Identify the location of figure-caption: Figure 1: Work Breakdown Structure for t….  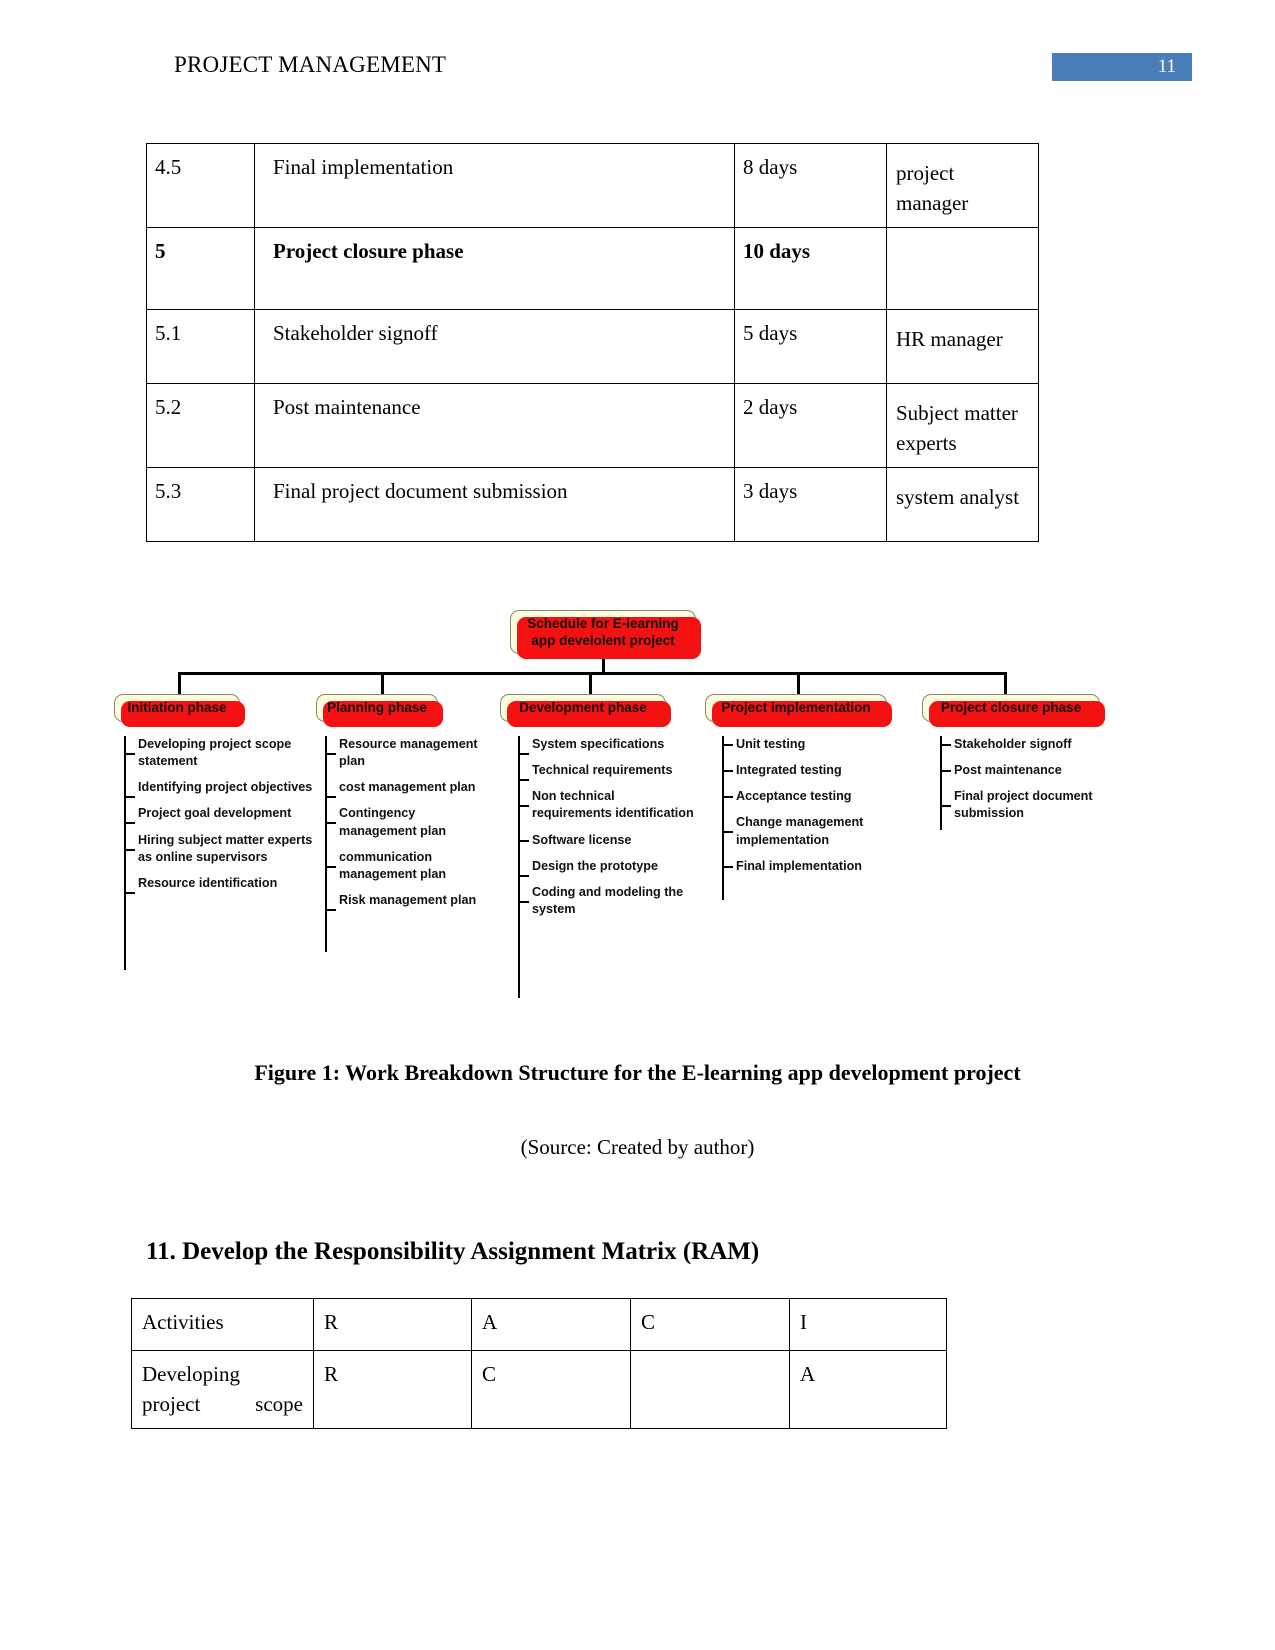
(637, 1072).